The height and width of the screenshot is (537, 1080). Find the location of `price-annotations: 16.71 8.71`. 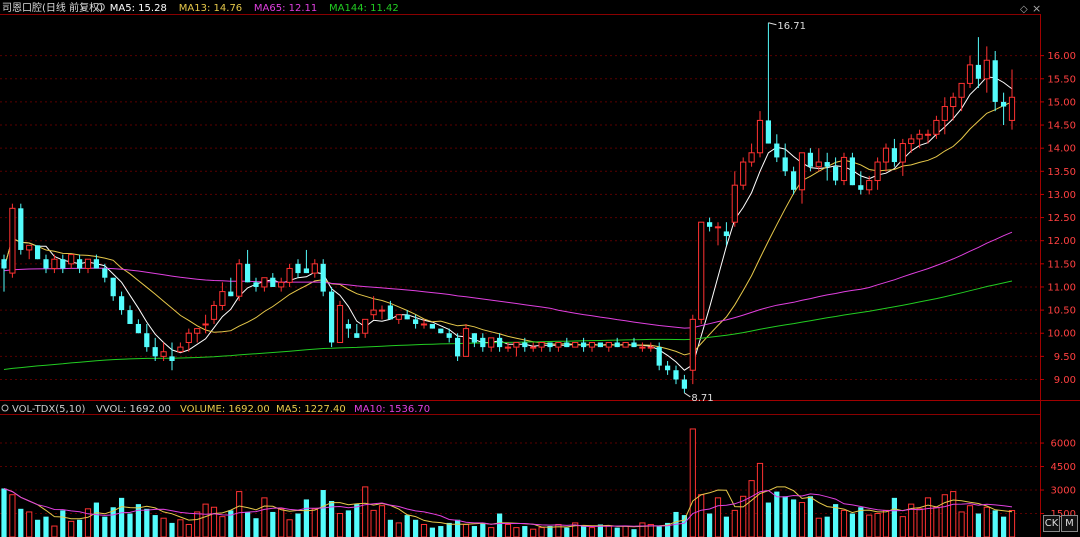

price-annotations: 16.71 8.71 is located at coordinates (745, 212).